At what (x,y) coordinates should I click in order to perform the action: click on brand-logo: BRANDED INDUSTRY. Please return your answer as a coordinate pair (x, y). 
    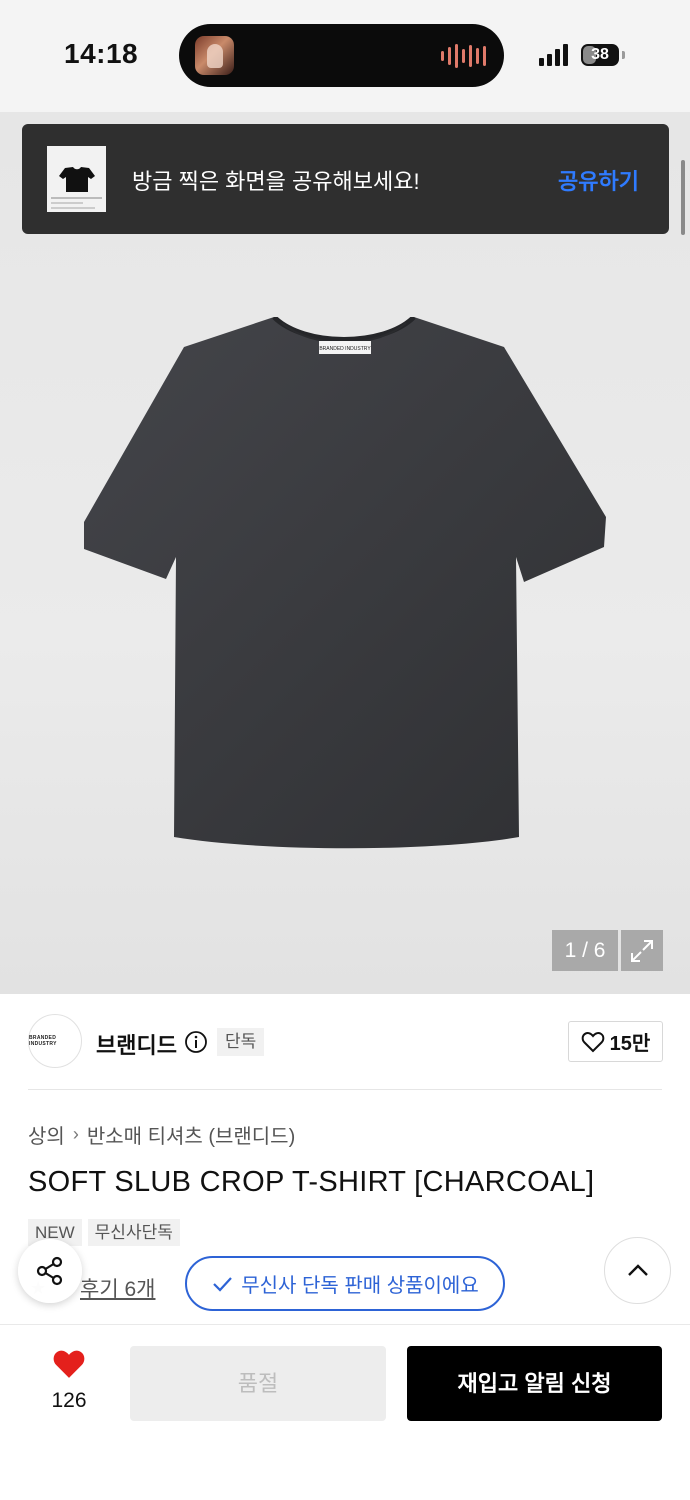
    Looking at the image, I should click on (55, 1041).